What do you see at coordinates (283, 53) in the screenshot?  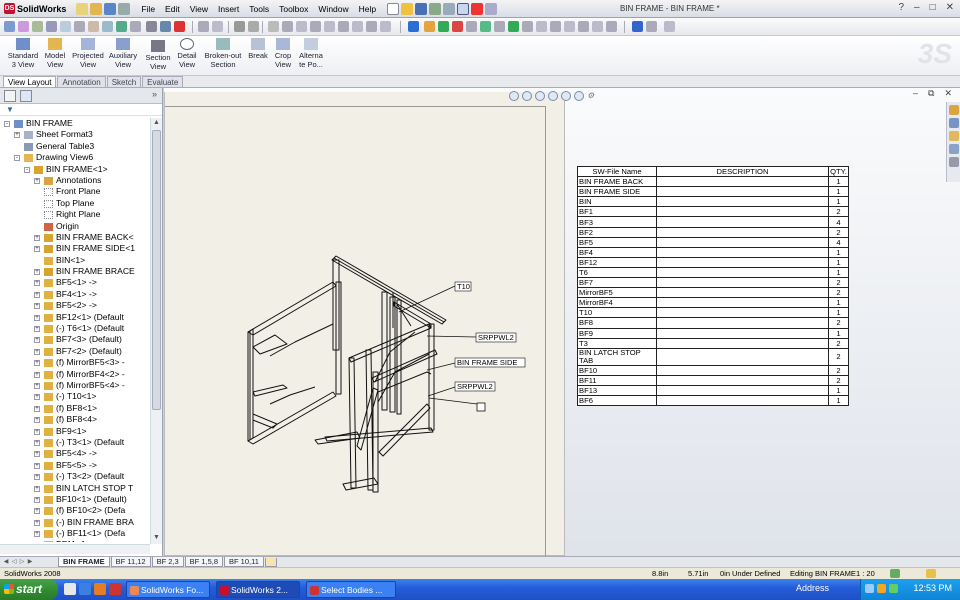 I see `crop-view-button: Crop View` at bounding box center [283, 53].